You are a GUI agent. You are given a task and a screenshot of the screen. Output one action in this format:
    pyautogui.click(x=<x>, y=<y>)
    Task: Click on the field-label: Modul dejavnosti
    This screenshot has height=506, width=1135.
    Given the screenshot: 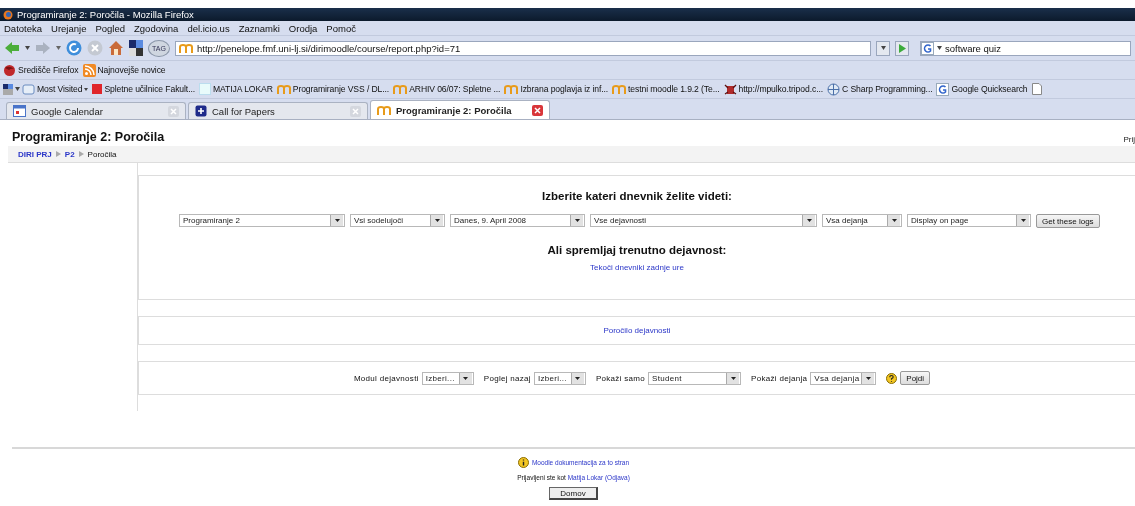 What is the action you would take?
    pyautogui.click(x=386, y=378)
    